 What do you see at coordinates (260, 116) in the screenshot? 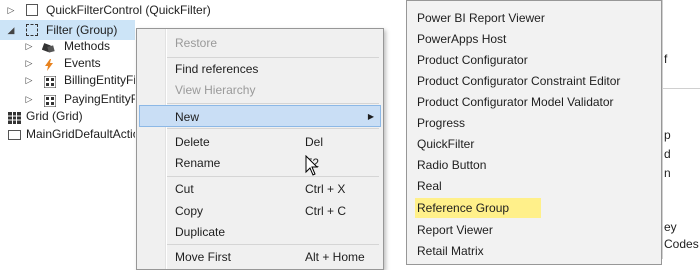
I see `menu-item-new: New ▶` at bounding box center [260, 116].